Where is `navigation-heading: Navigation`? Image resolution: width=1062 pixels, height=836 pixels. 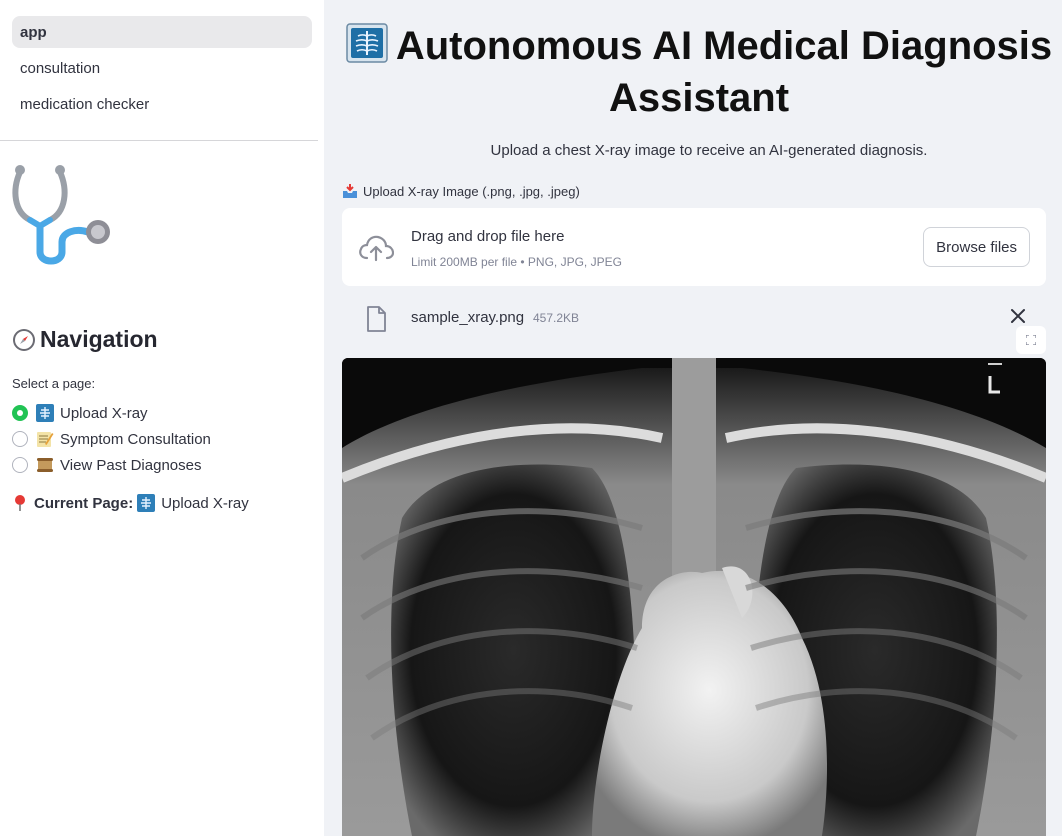 navigation-heading: Navigation is located at coordinates (85, 339).